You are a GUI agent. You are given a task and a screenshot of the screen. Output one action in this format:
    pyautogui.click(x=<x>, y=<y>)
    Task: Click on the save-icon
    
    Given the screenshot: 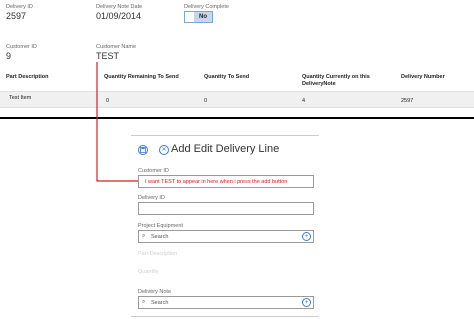 What is the action you would take?
    pyautogui.click(x=143, y=150)
    